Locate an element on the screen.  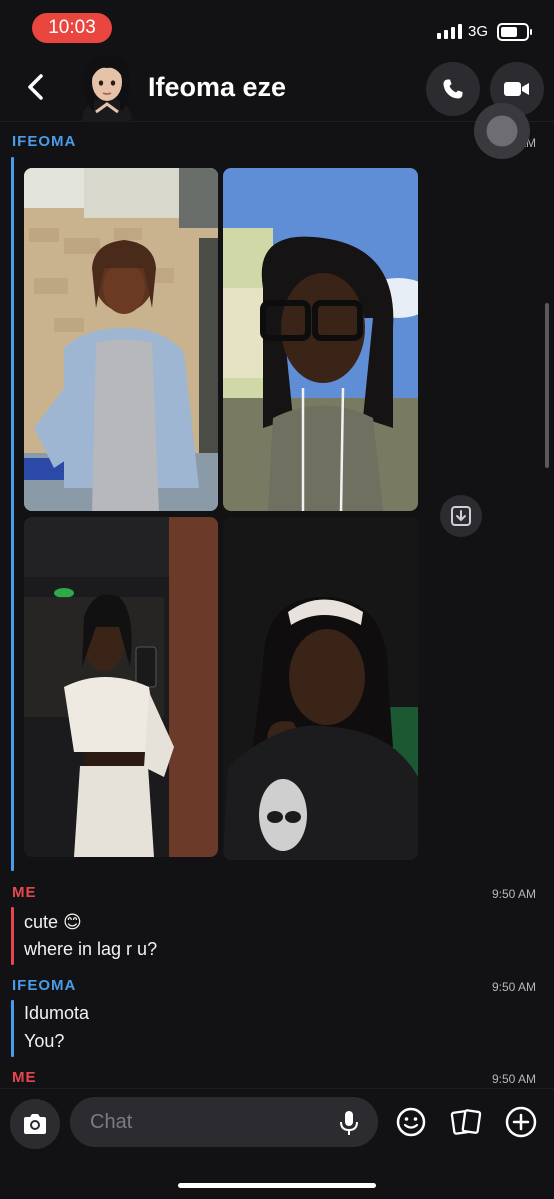
avatar is located at coordinates (107, 87).